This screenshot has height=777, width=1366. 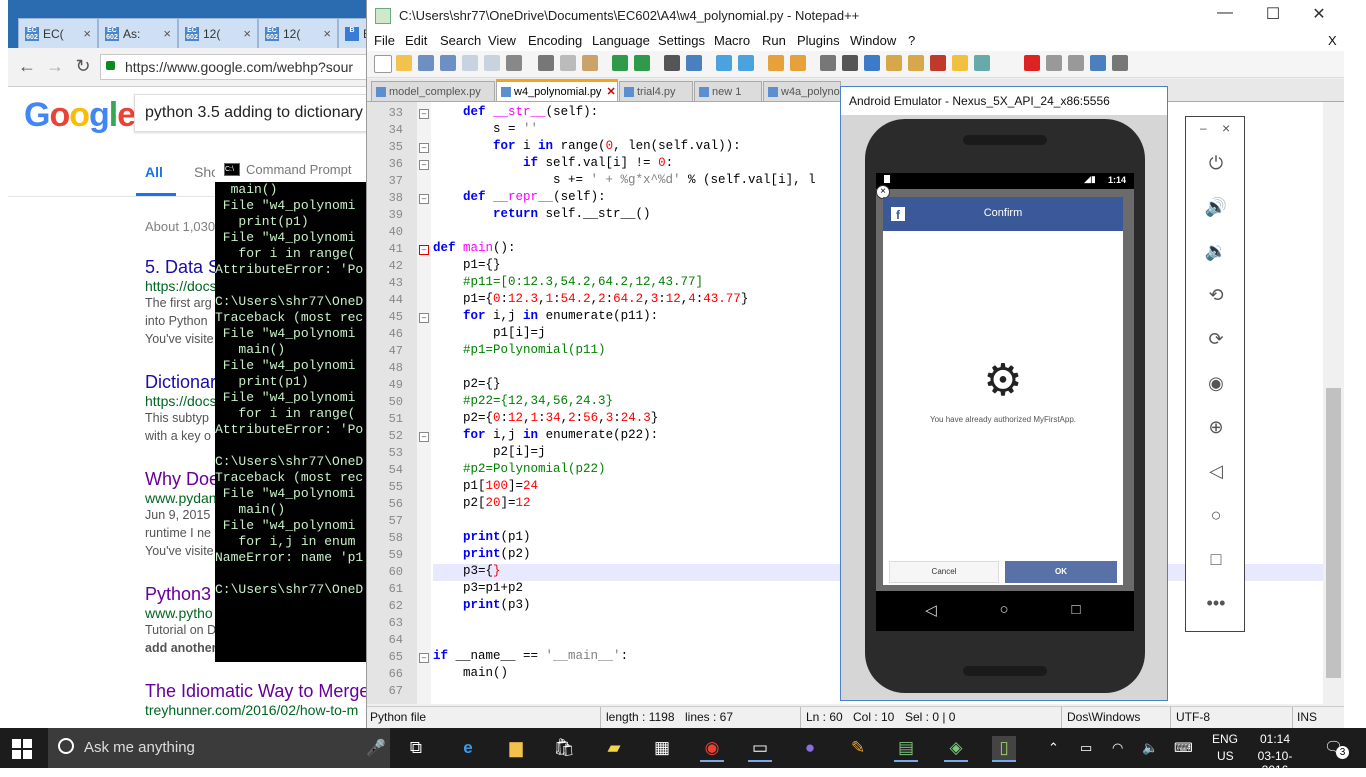 I want to click on find-icon, so click(x=672, y=63).